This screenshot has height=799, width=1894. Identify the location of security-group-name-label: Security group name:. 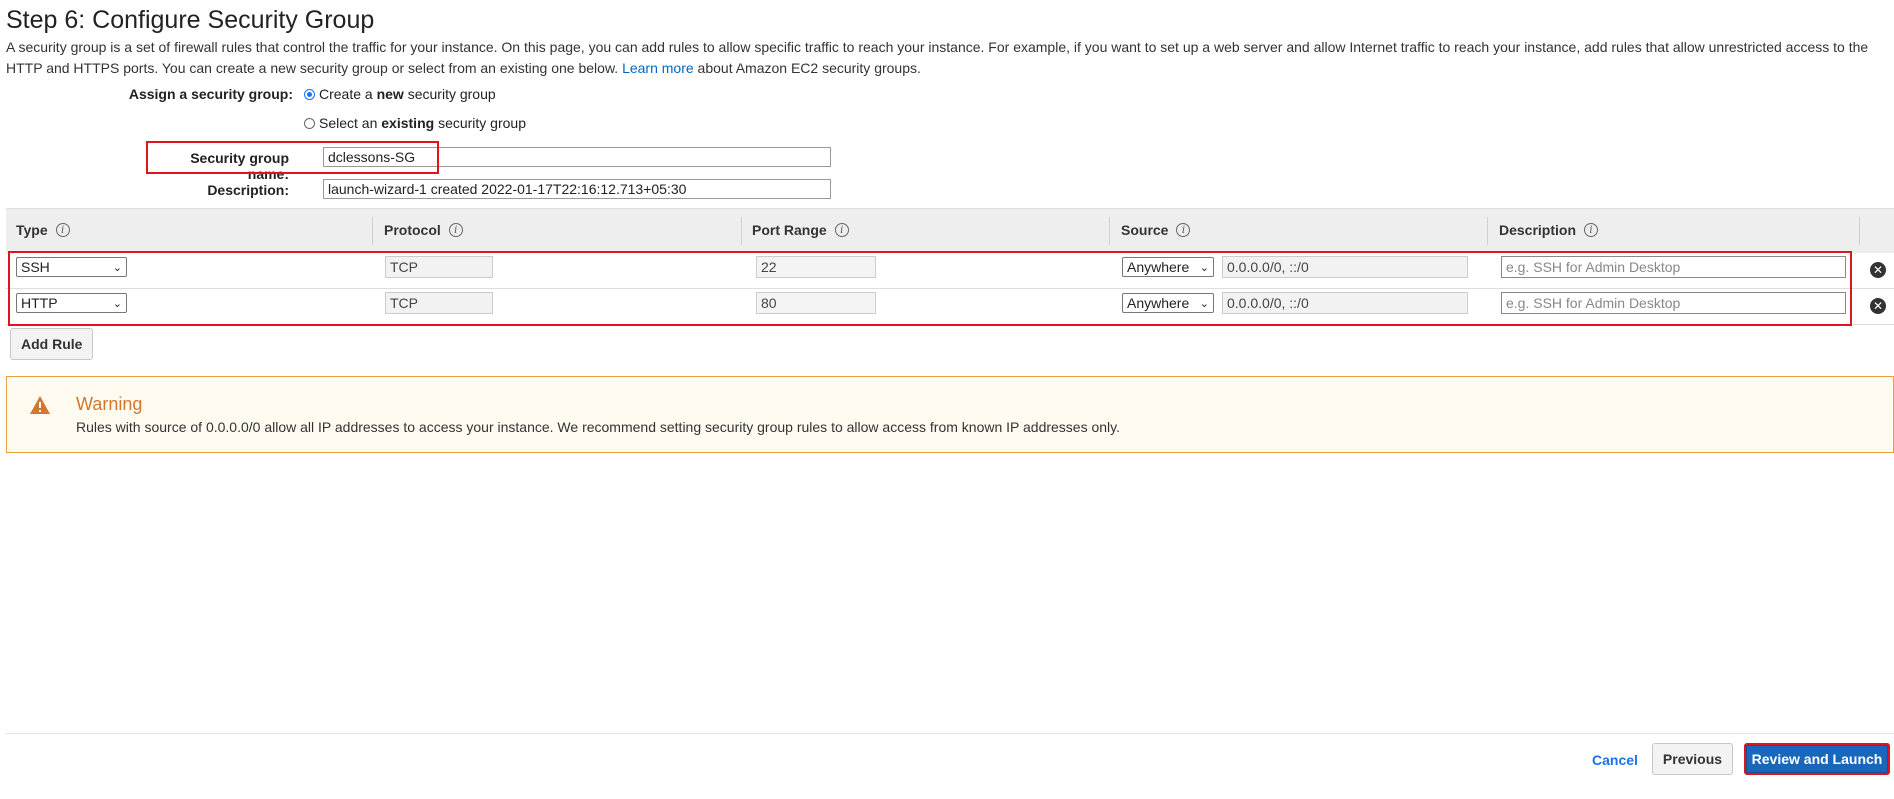
(239, 166).